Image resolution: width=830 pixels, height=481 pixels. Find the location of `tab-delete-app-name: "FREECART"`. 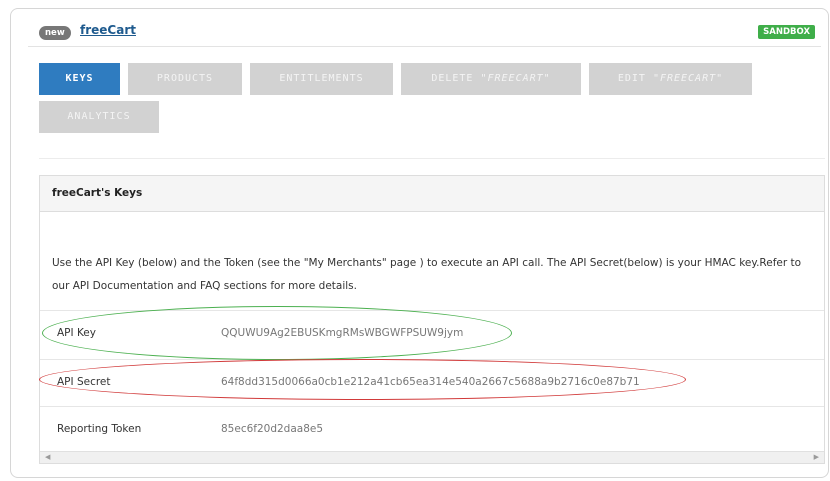

tab-delete-app-name: "FREECART" is located at coordinates (515, 78).